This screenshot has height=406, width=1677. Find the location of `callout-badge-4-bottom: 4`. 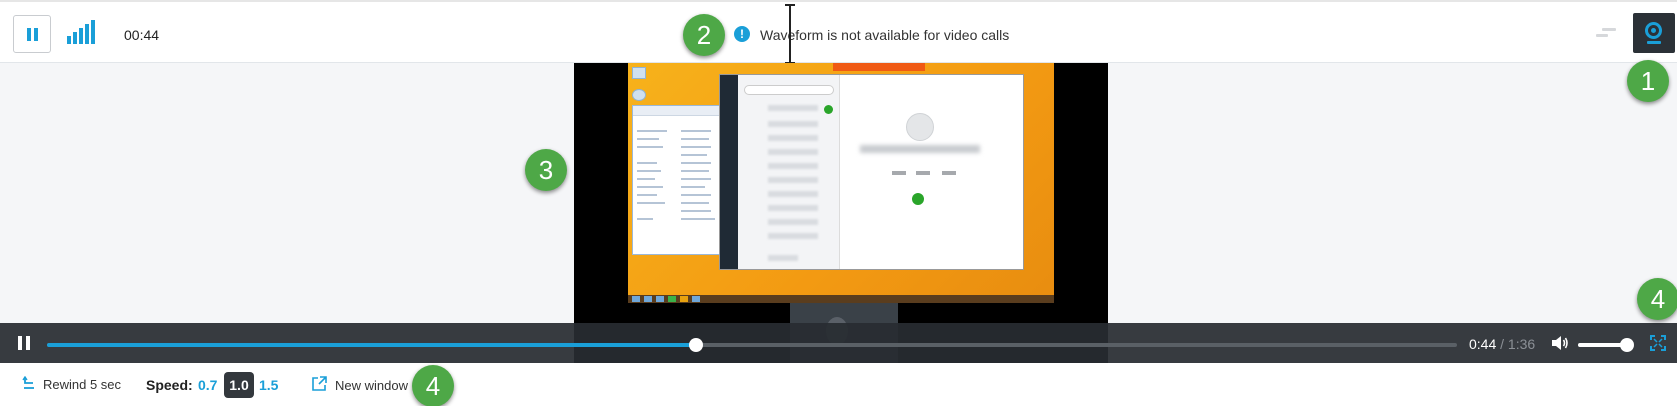

callout-badge-4-bottom: 4 is located at coordinates (433, 385).